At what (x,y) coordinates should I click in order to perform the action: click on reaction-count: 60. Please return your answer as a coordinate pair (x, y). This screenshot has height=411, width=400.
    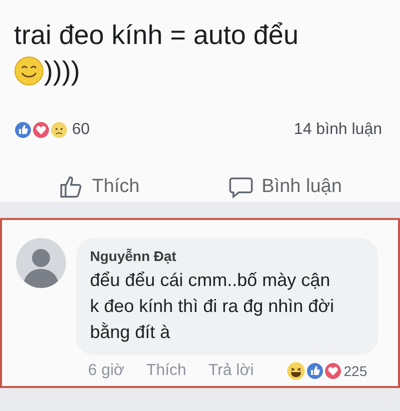
    Looking at the image, I should click on (81, 130).